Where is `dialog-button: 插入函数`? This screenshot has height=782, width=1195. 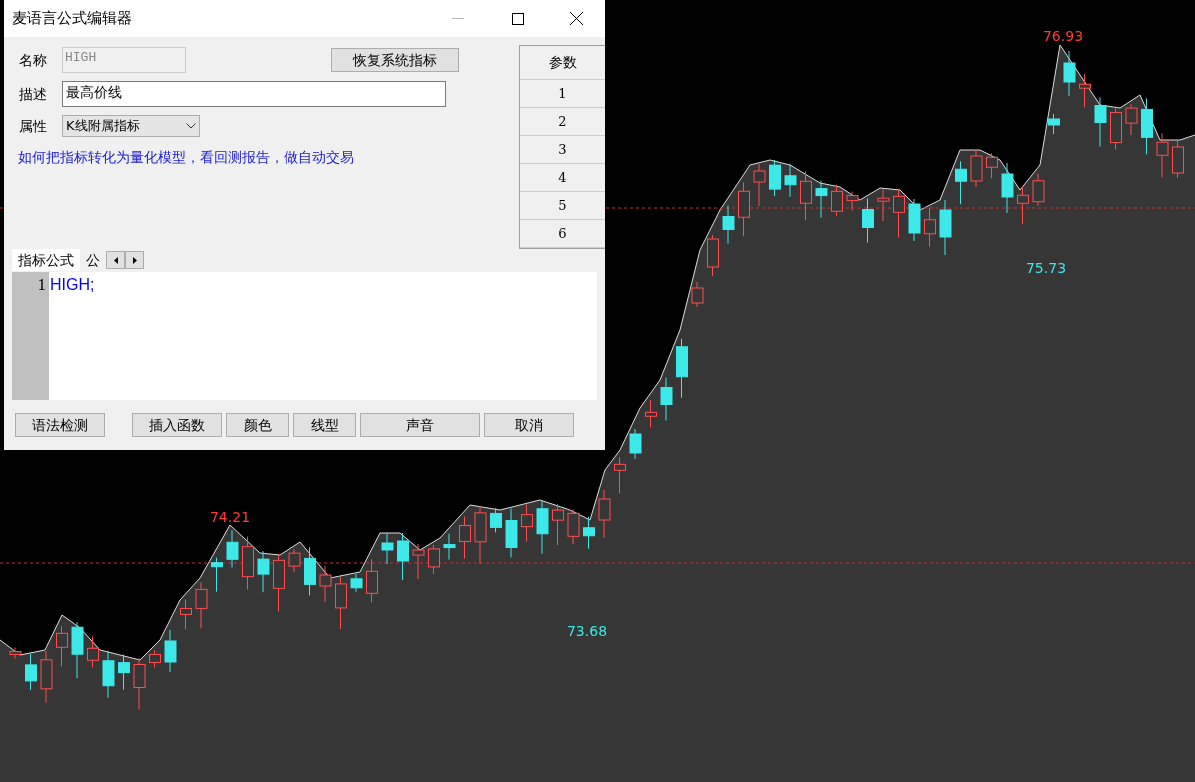
dialog-button: 插入函数 is located at coordinates (177, 425).